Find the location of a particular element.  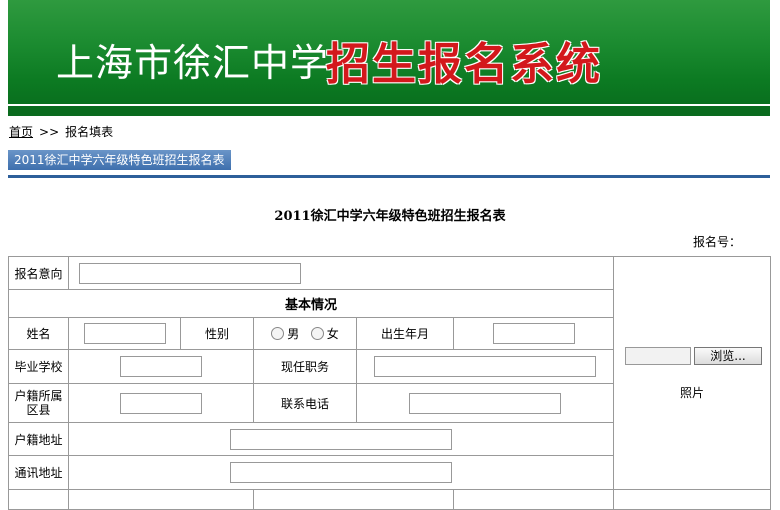

banner-bottom-bar is located at coordinates (389, 111).